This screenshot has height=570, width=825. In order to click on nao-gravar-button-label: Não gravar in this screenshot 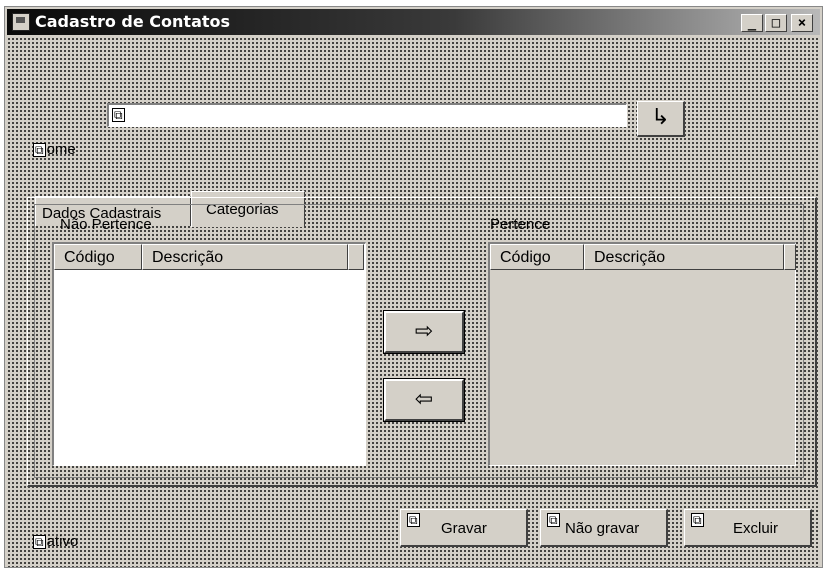, I will do `click(602, 528)`.